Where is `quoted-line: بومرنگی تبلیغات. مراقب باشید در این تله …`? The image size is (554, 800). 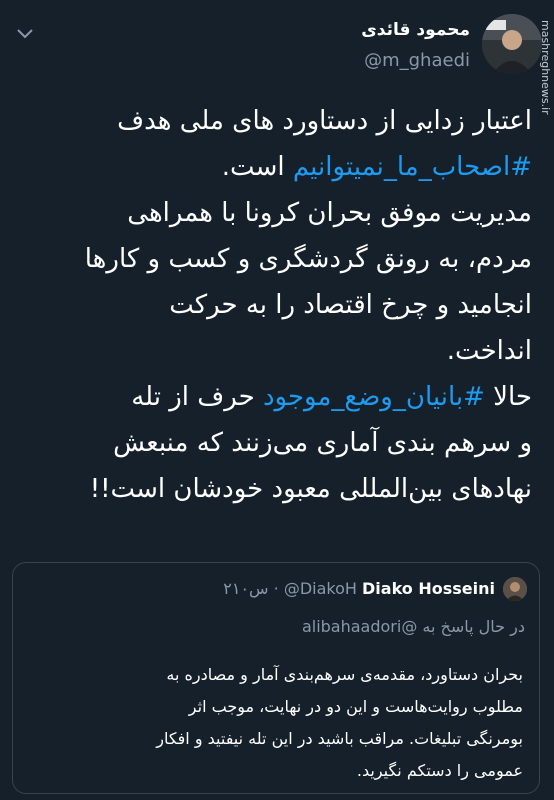
quoted-line: بومرنگی تبلیغات. مراقب باشید در این تله … is located at coordinates (339, 738).